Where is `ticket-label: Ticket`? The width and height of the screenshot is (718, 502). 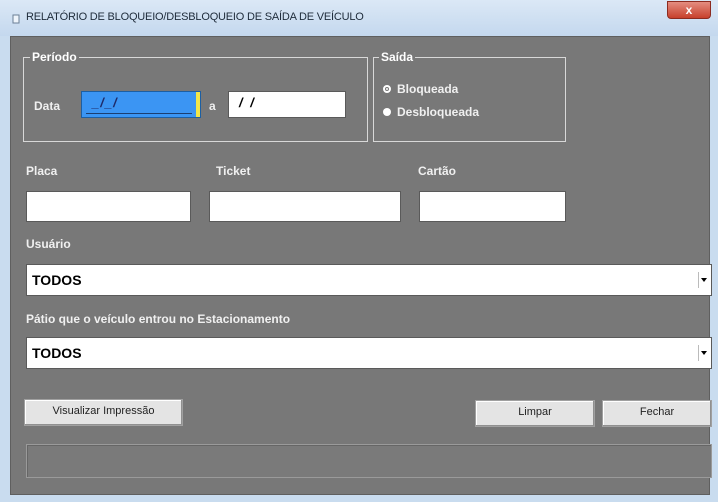 ticket-label: Ticket is located at coordinates (233, 171).